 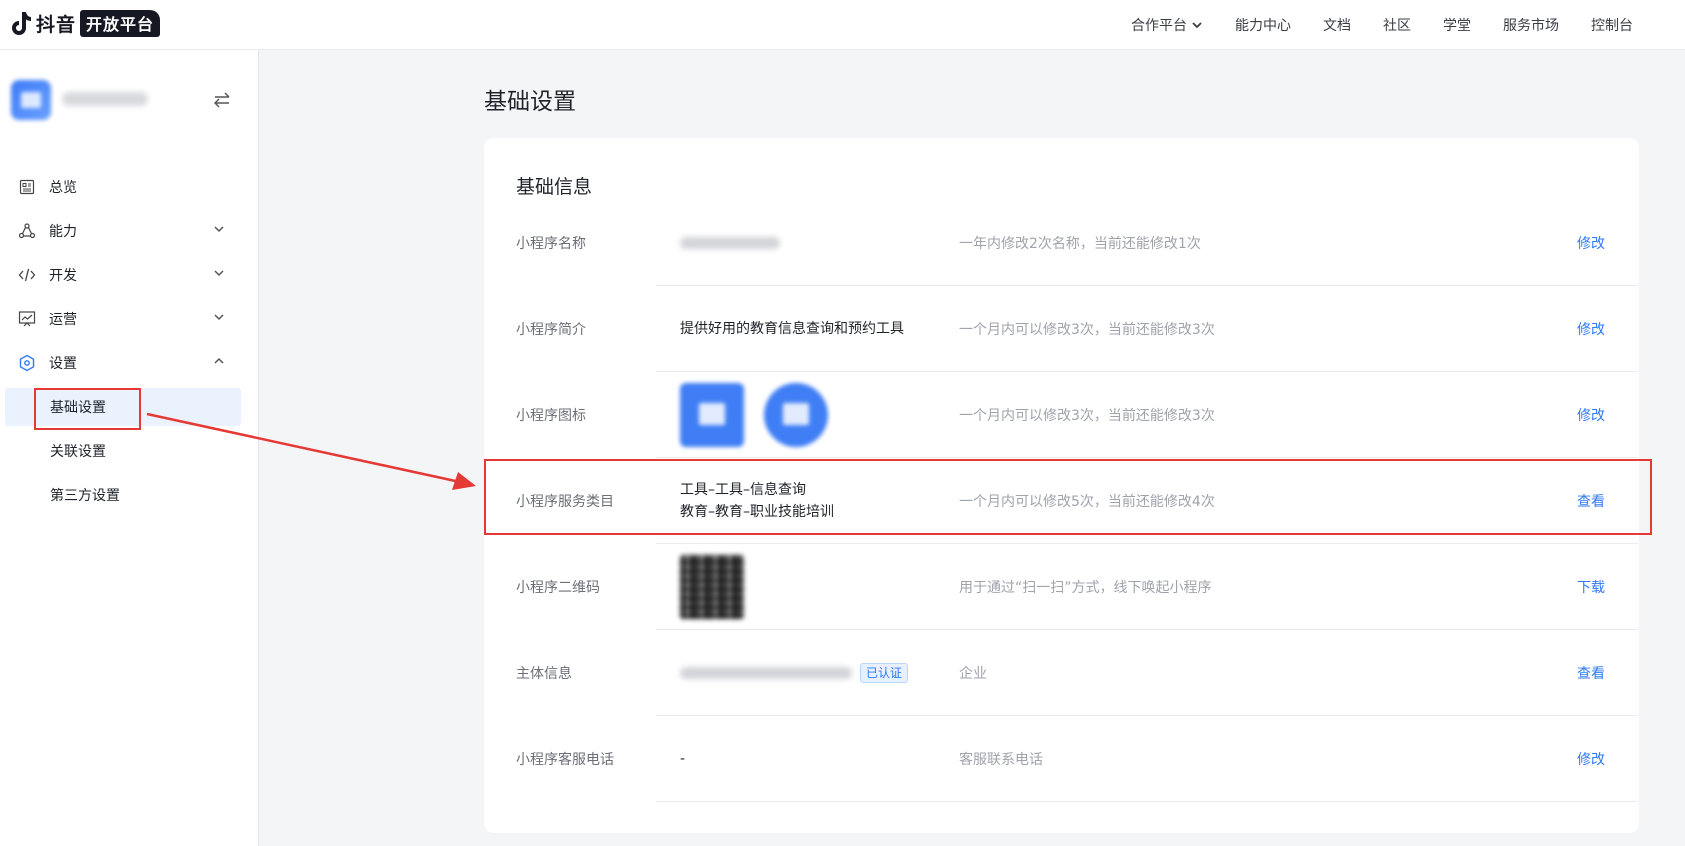 I want to click on row-hint: 客服联系电话, so click(x=1001, y=760).